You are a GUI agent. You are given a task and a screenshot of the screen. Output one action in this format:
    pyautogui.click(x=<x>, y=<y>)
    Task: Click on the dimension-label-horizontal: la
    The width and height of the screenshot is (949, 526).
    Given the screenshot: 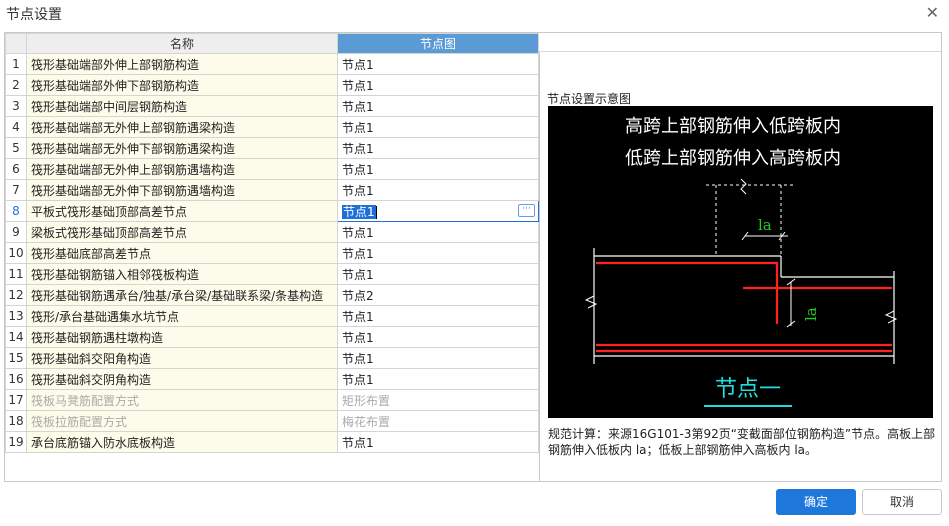 What is the action you would take?
    pyautogui.click(x=765, y=225)
    